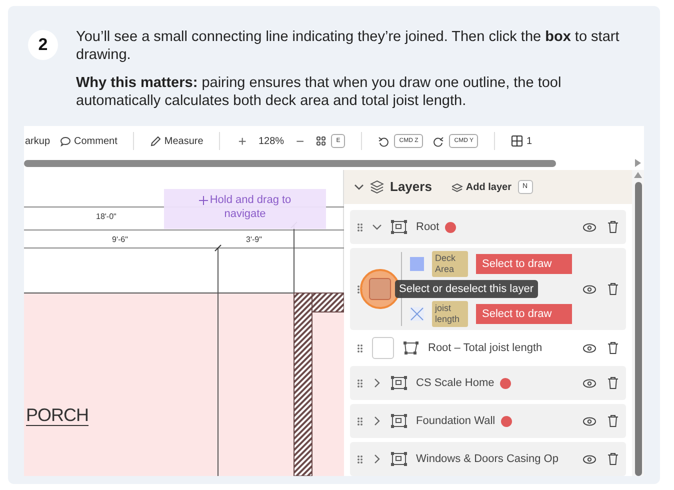 The height and width of the screenshot is (490, 674). What do you see at coordinates (456, 421) in the screenshot?
I see `layer-name: Foundation Wall` at bounding box center [456, 421].